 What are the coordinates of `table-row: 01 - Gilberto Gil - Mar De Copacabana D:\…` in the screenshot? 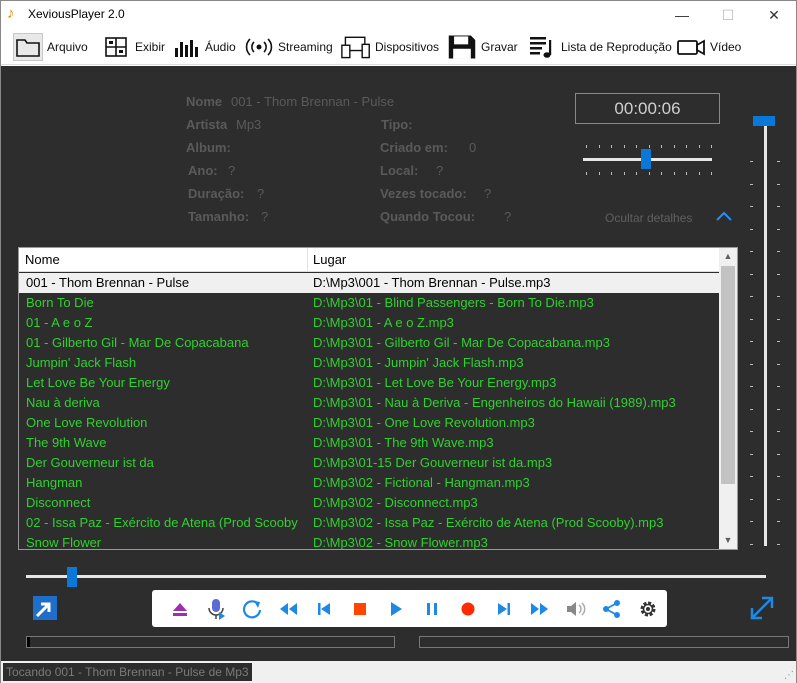 It's located at (369, 343).